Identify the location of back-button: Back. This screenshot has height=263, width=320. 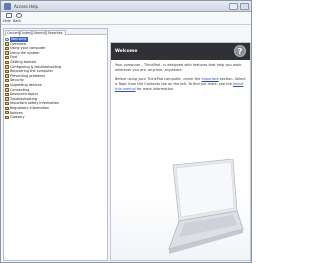
(18, 18).